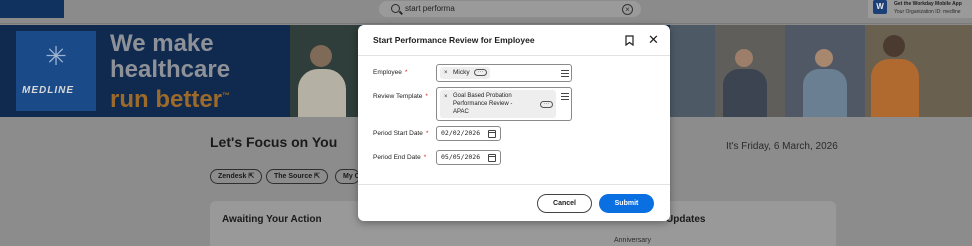  What do you see at coordinates (293, 176) in the screenshot?
I see `quick-link-label: The Source` at bounding box center [293, 176].